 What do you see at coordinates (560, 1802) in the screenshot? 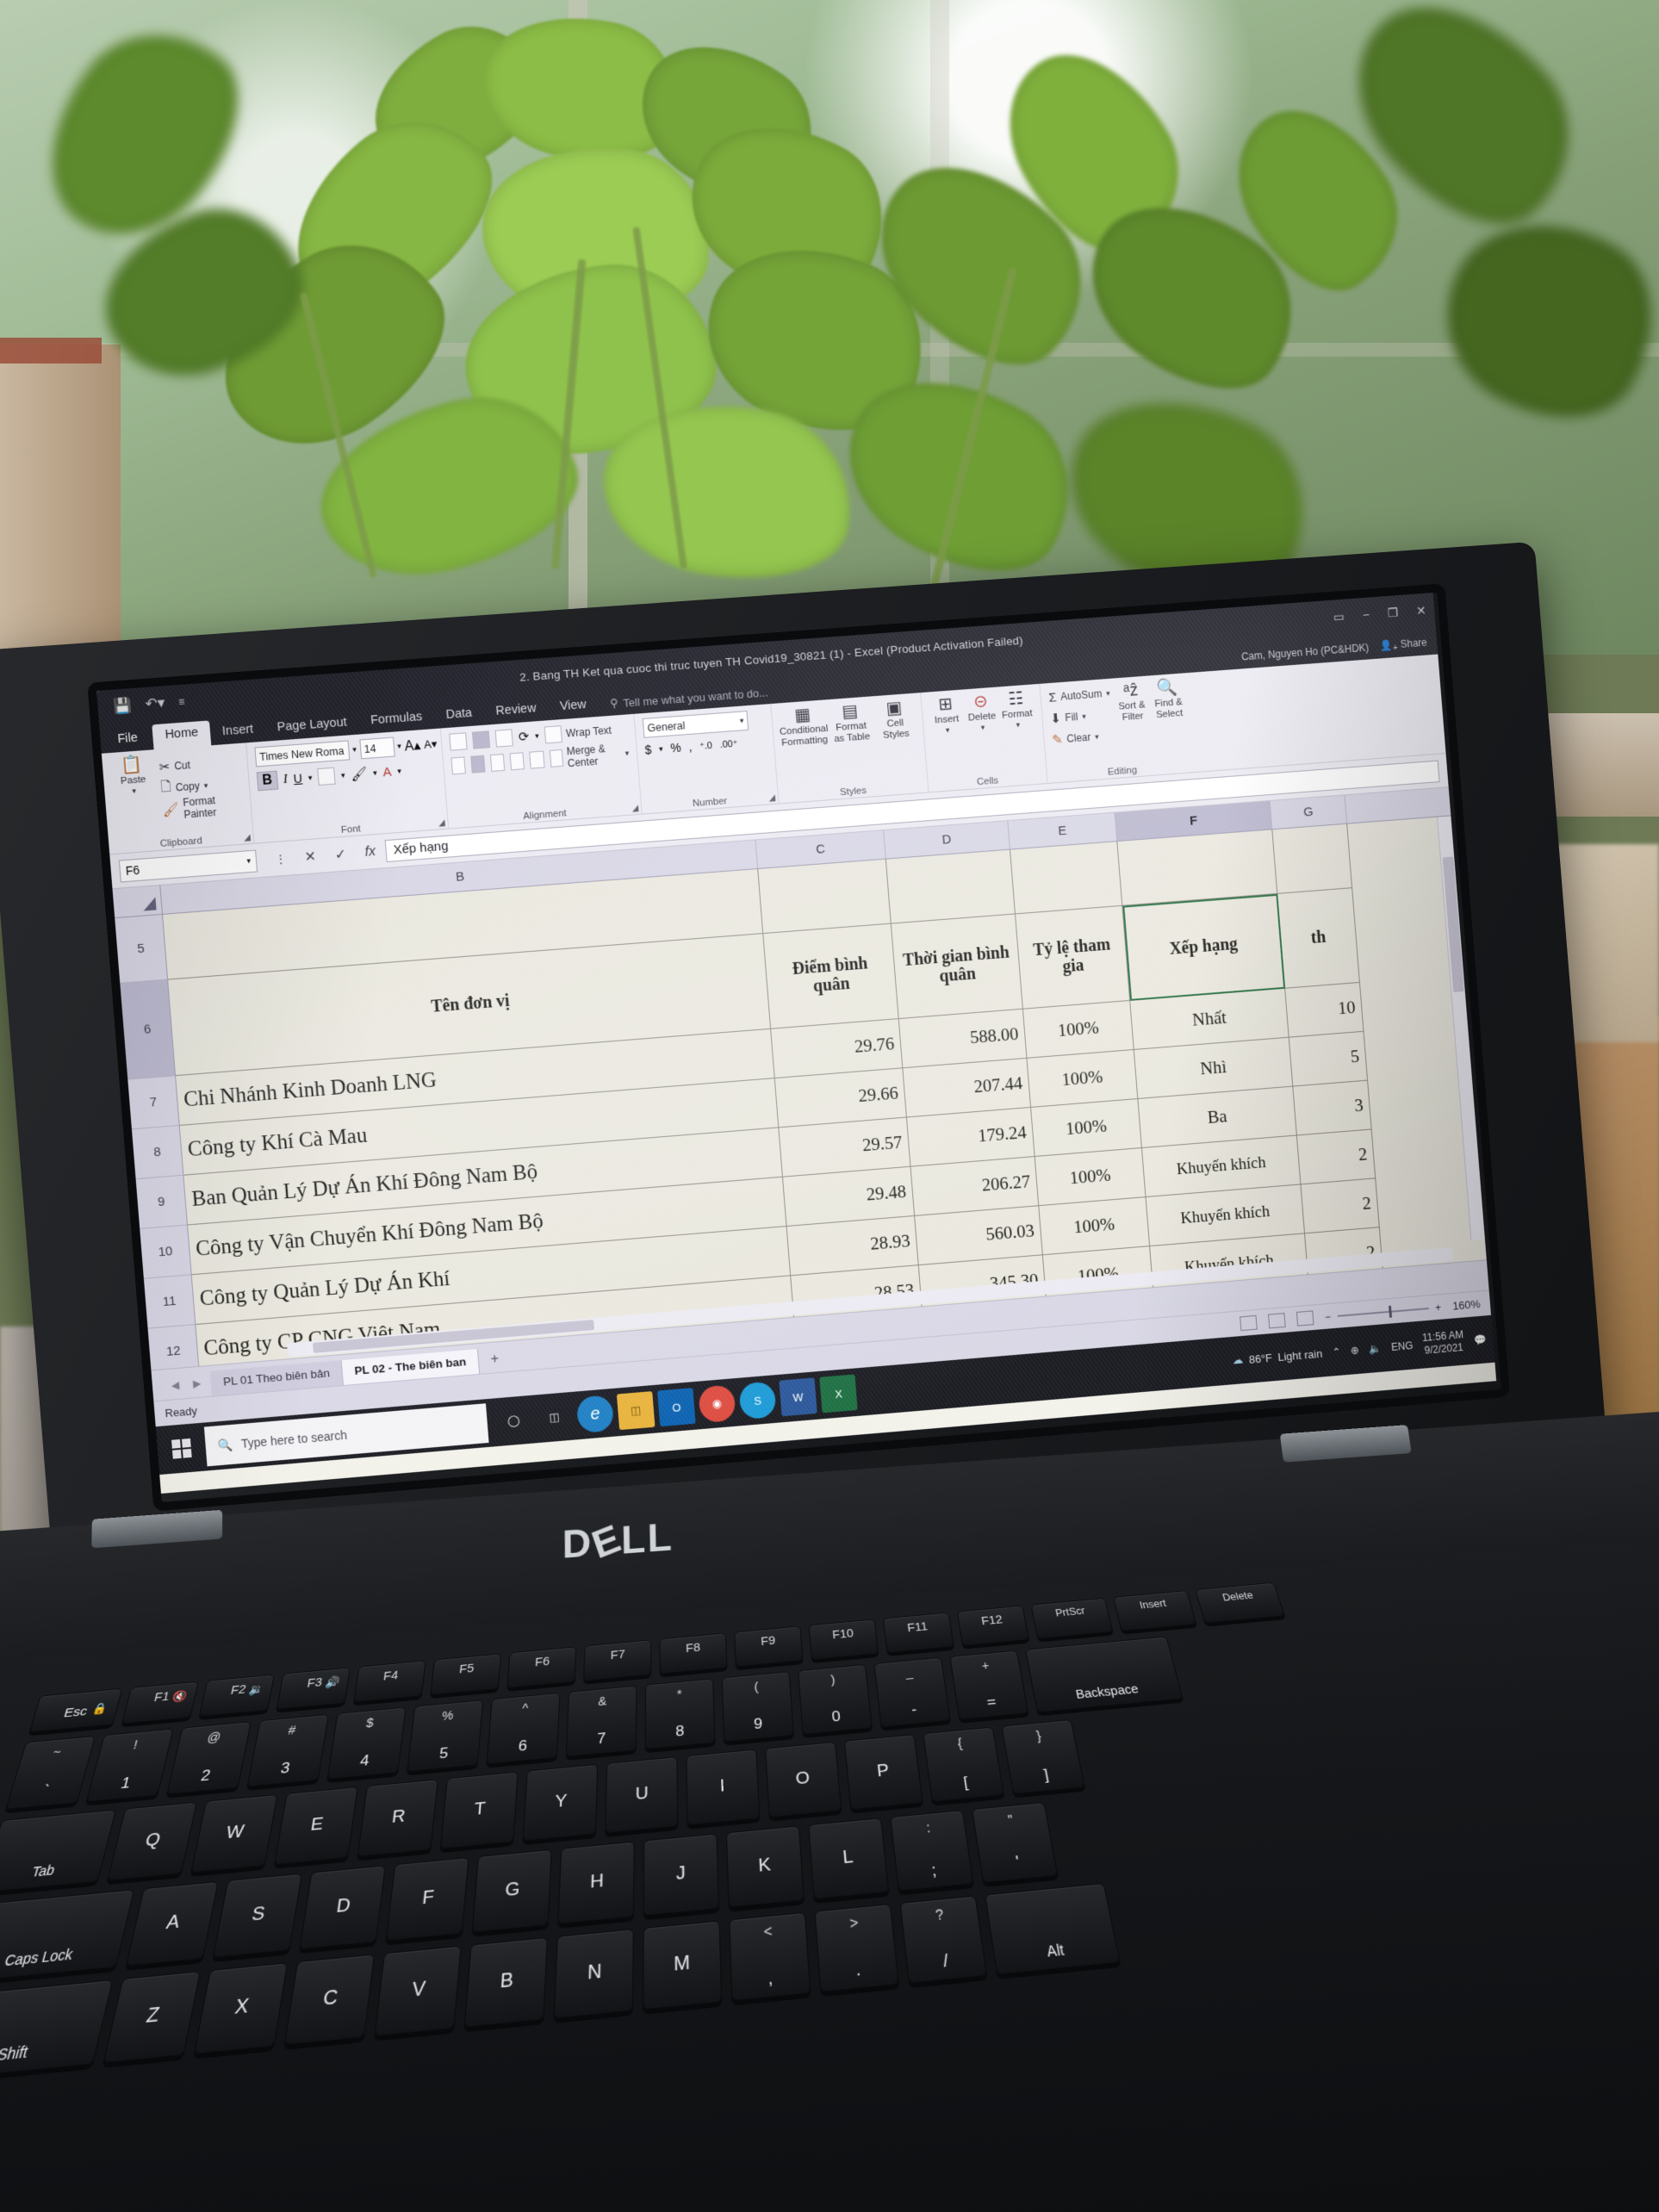
I see `key-y: Y` at bounding box center [560, 1802].